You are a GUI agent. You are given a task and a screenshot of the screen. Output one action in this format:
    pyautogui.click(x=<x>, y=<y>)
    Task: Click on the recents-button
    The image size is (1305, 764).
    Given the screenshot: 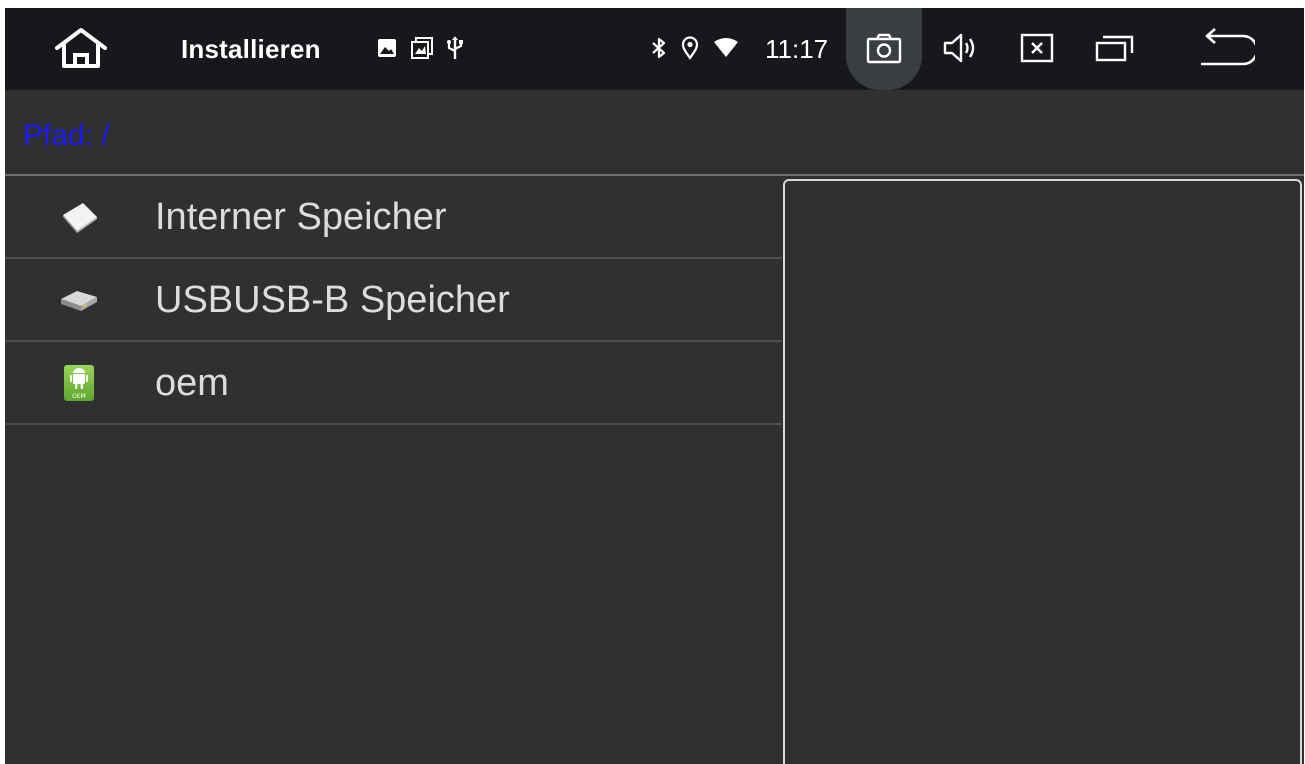 What is the action you would take?
    pyautogui.click(x=1115, y=50)
    